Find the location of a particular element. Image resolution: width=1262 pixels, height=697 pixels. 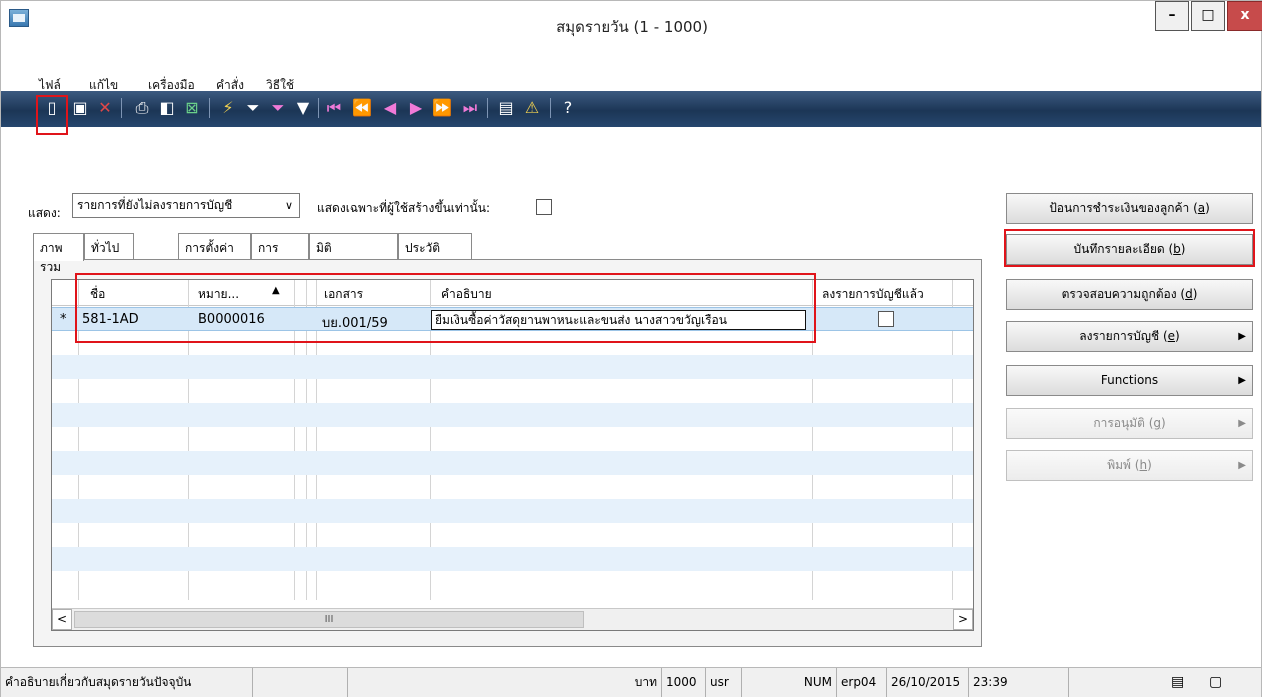

user-created-only-label: แสดงเฉพาะที่ผู้ใช้สร้างขึ้นเท่านั้น: is located at coordinates (403, 208).